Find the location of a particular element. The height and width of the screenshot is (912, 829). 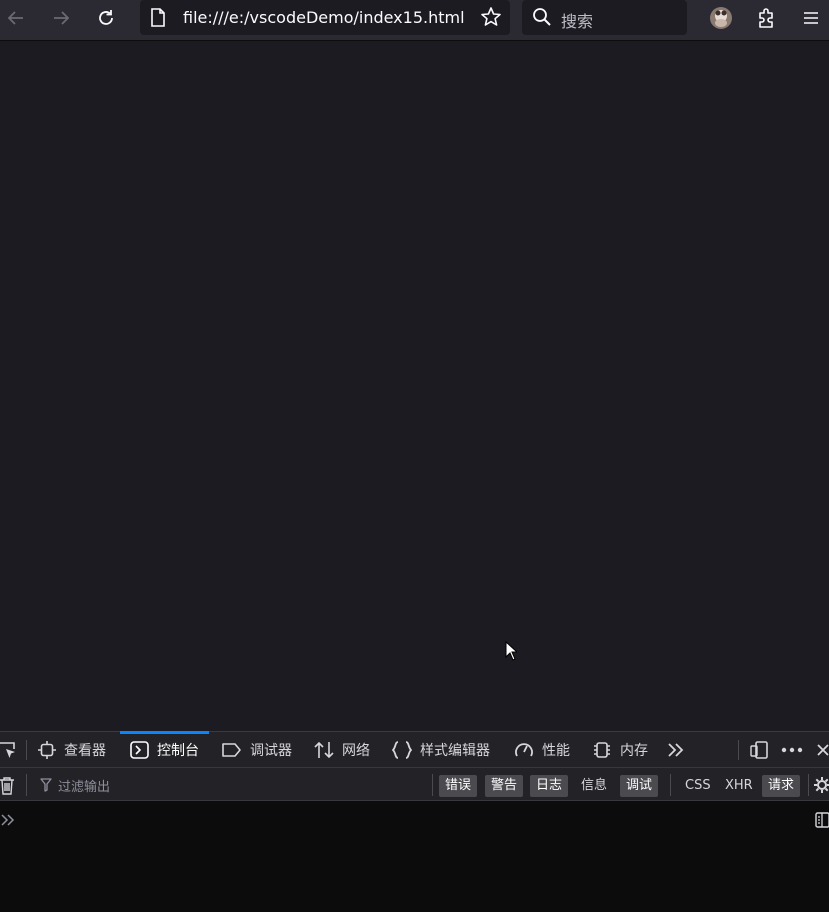

tab-memory: 内存 is located at coordinates (620, 750).